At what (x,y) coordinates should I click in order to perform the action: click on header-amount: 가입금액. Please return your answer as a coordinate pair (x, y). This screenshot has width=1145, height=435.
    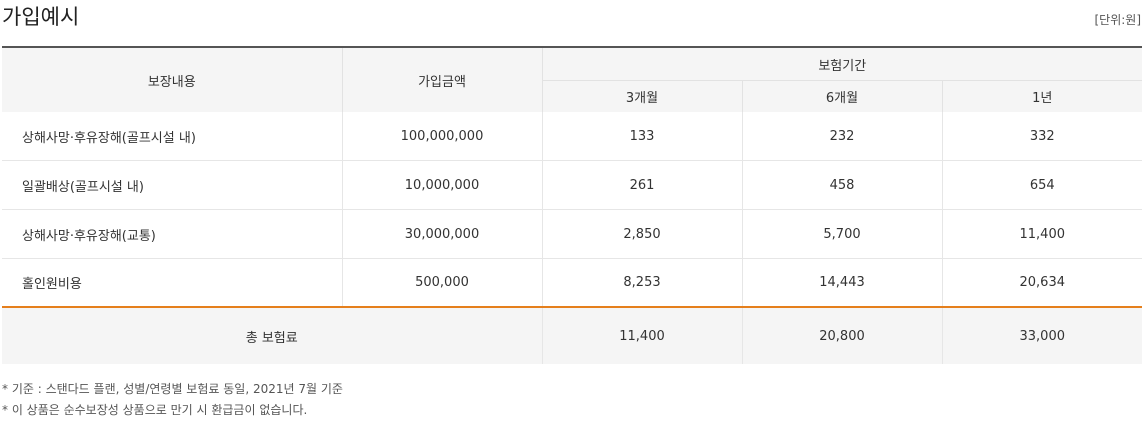
    Looking at the image, I should click on (442, 79).